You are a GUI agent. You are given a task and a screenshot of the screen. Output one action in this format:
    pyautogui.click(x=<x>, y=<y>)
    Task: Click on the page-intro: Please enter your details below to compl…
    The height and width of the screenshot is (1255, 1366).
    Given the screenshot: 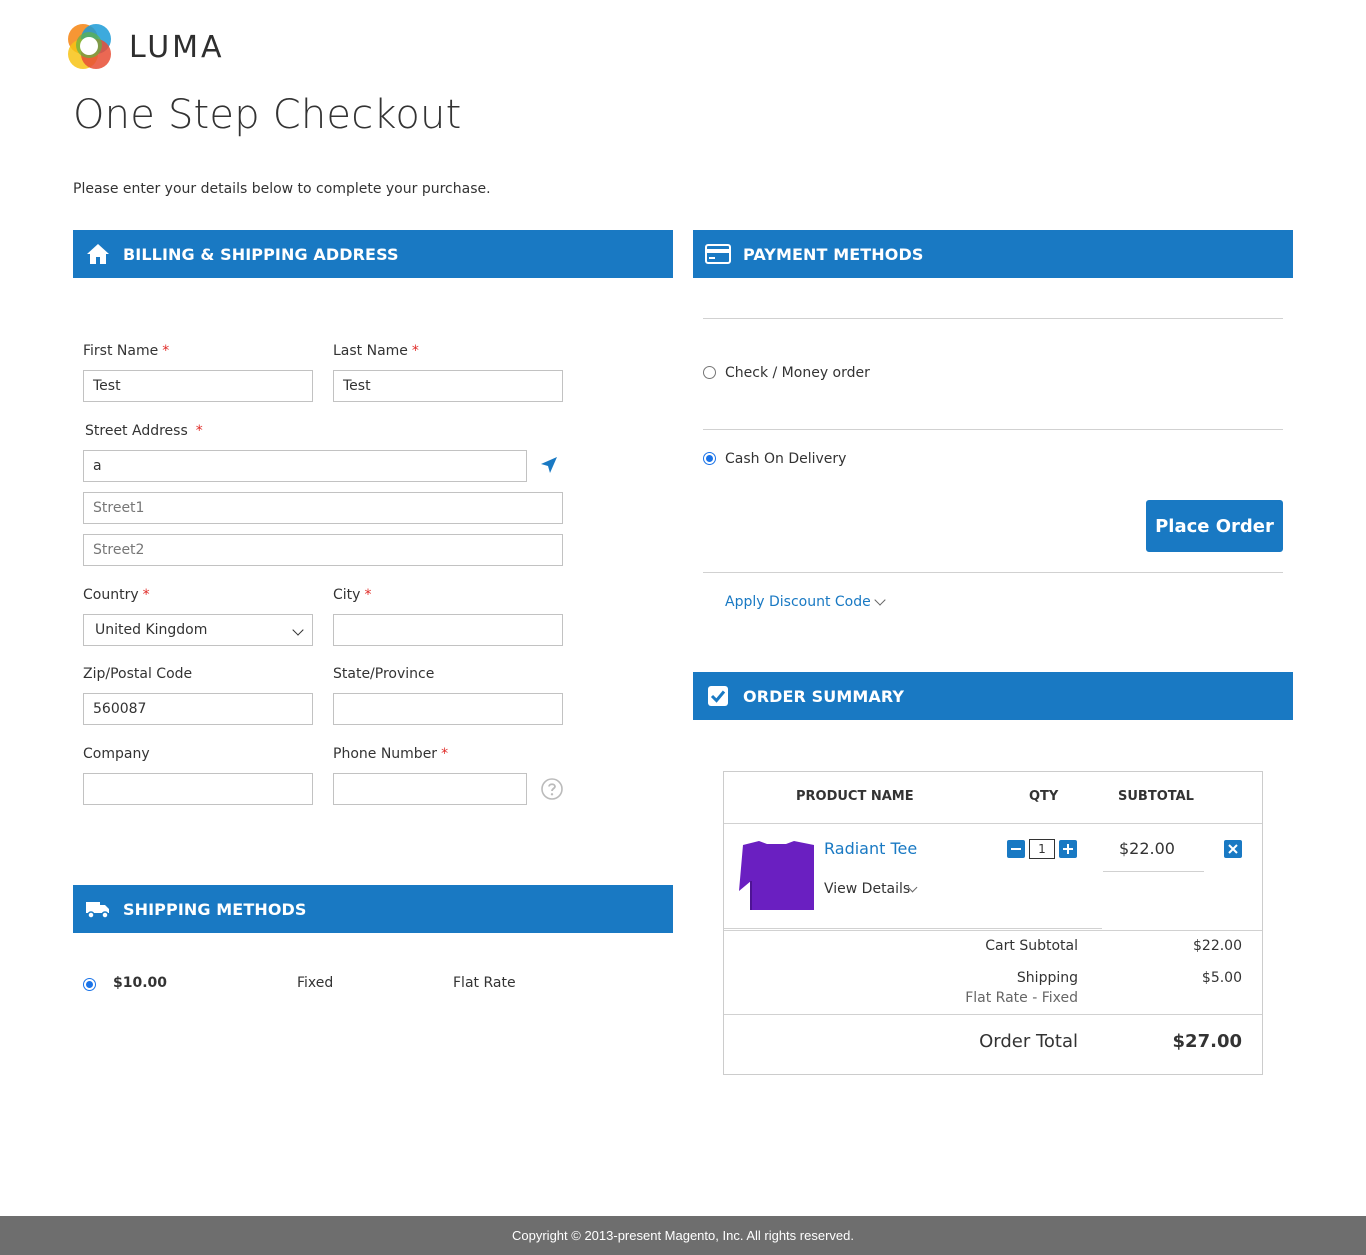 What is the action you would take?
    pyautogui.click(x=282, y=189)
    